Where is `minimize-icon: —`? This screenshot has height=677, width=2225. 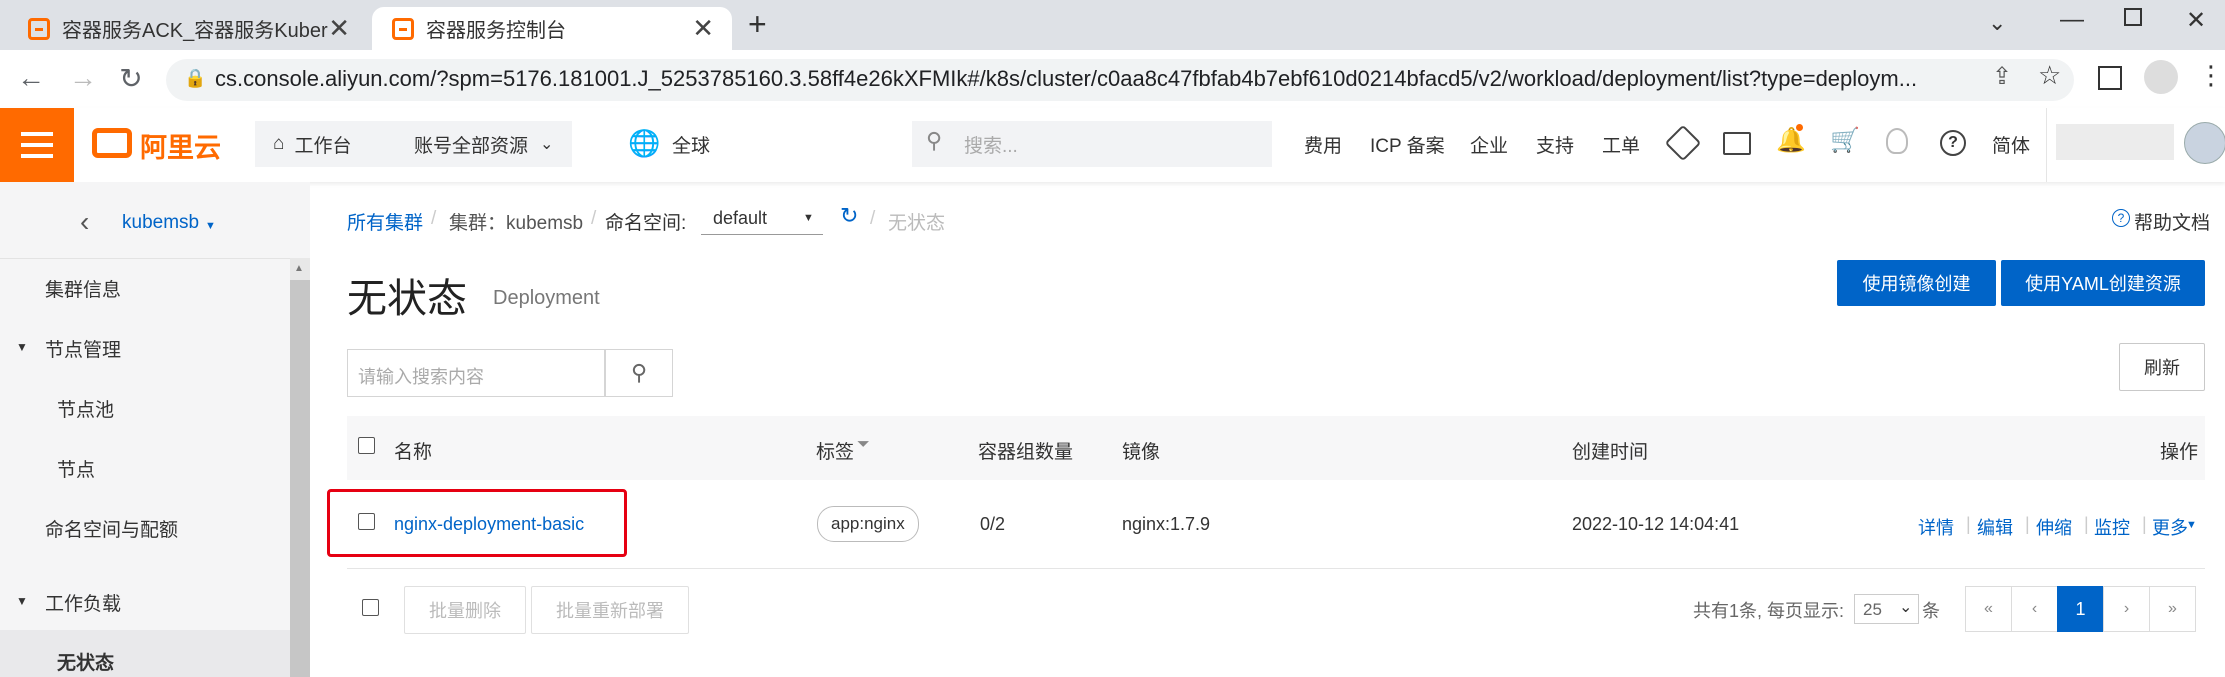 minimize-icon: — is located at coordinates (2072, 20).